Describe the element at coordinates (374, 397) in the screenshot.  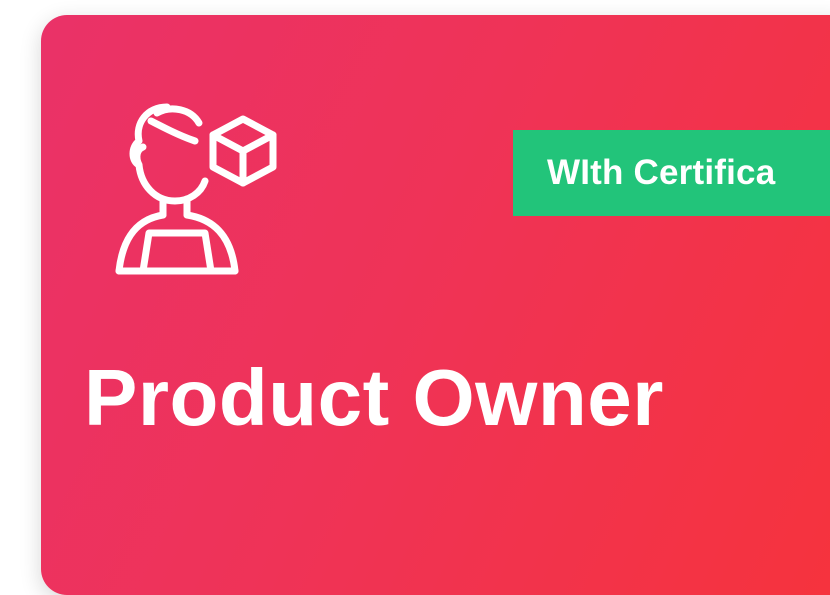
I see `card-title: Product Owner` at that location.